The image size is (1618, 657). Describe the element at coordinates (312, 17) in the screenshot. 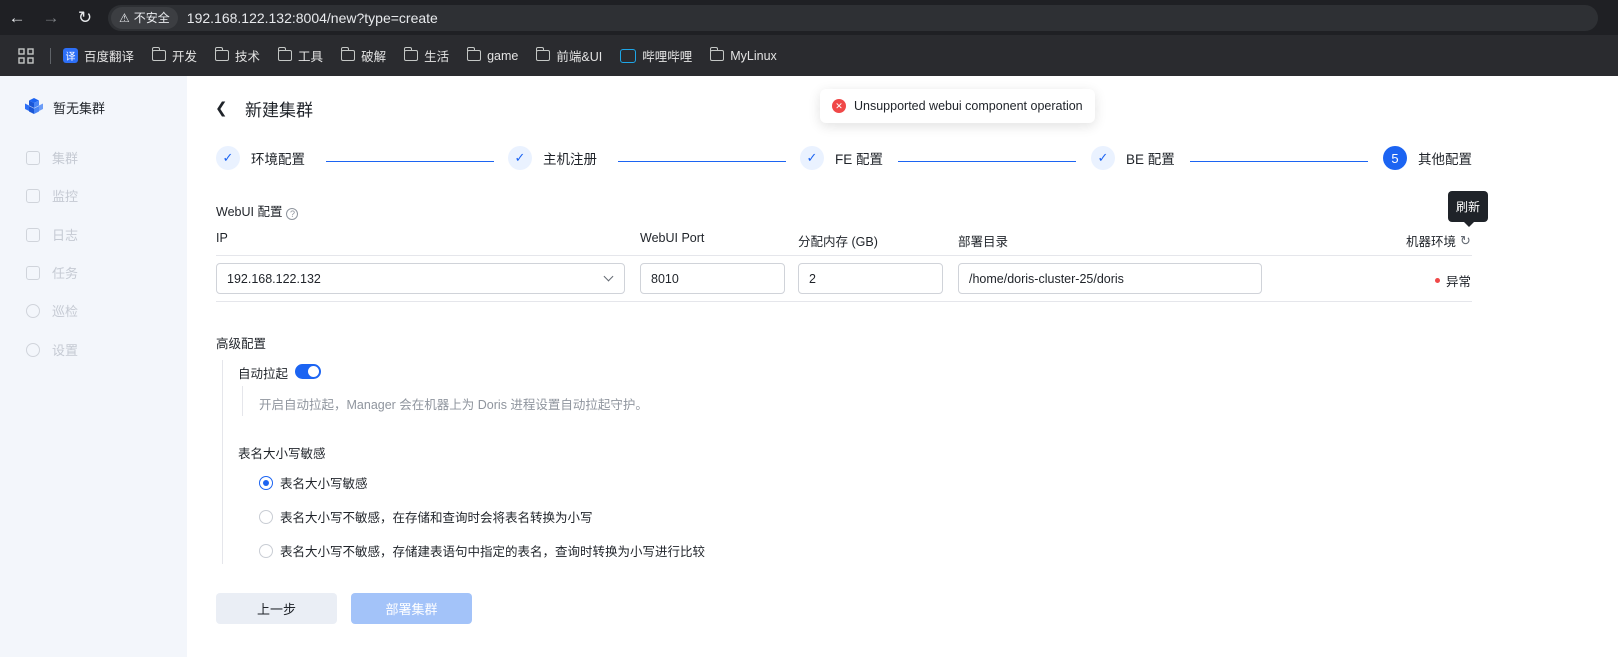

I see `url-text: 192.168.122.132:8004/new?type=create` at that location.